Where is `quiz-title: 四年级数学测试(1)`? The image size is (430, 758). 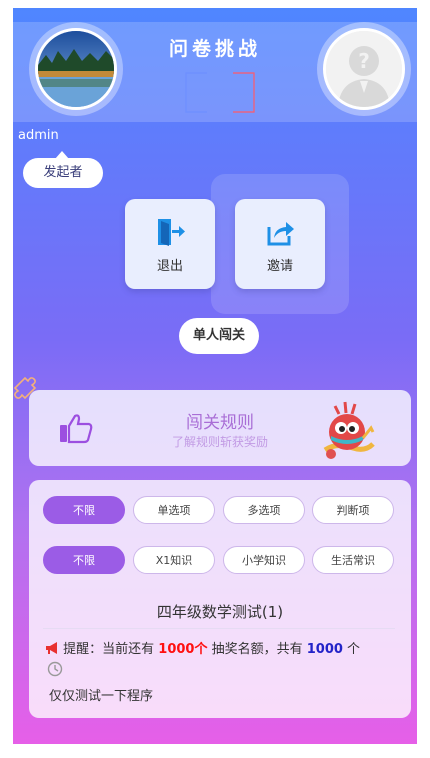
quiz-title: 四年级数学测试(1) is located at coordinates (220, 611).